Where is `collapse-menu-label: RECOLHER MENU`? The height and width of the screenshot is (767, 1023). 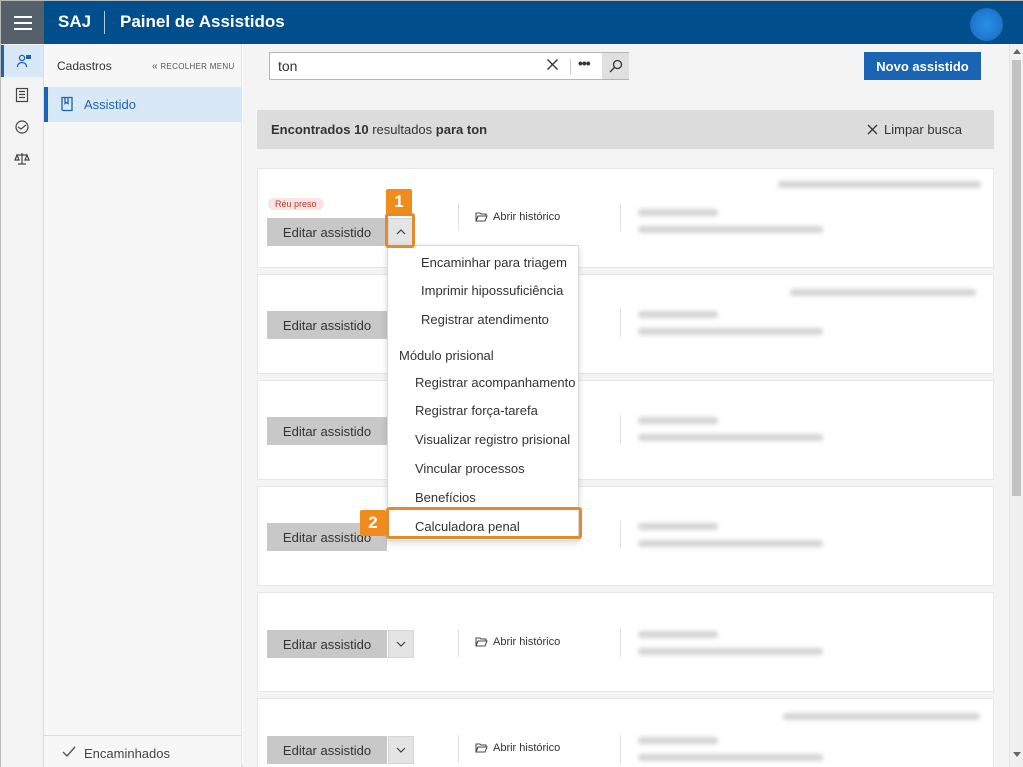 collapse-menu-label: RECOLHER MENU is located at coordinates (197, 66).